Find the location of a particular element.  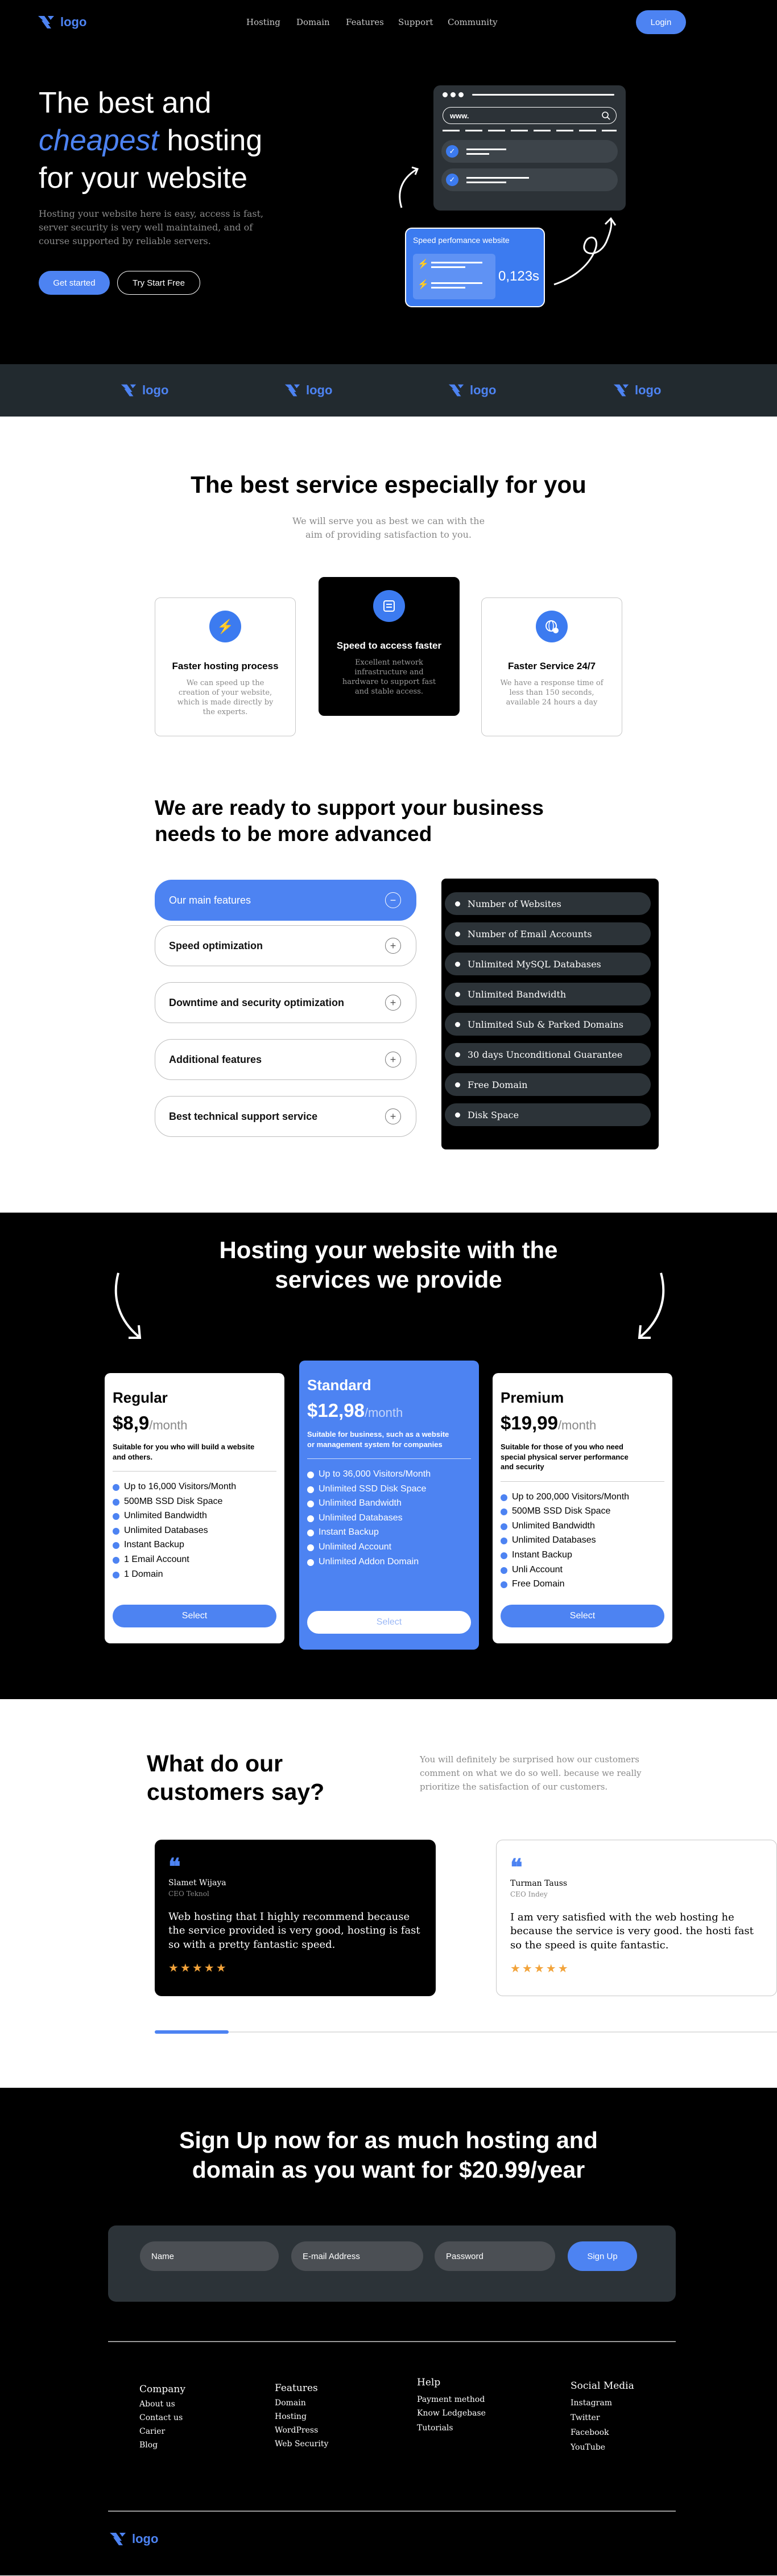

slider-track is located at coordinates (466, 2032).